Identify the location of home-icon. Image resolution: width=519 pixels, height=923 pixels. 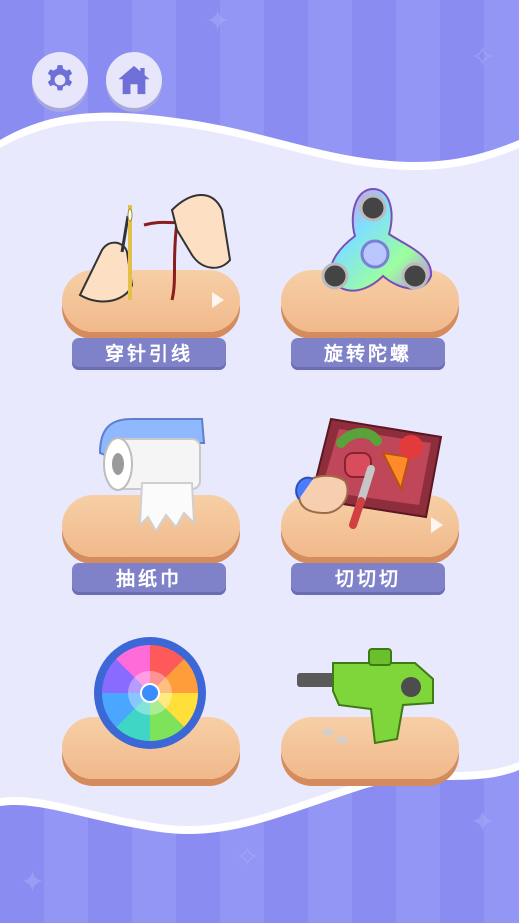
(134, 80).